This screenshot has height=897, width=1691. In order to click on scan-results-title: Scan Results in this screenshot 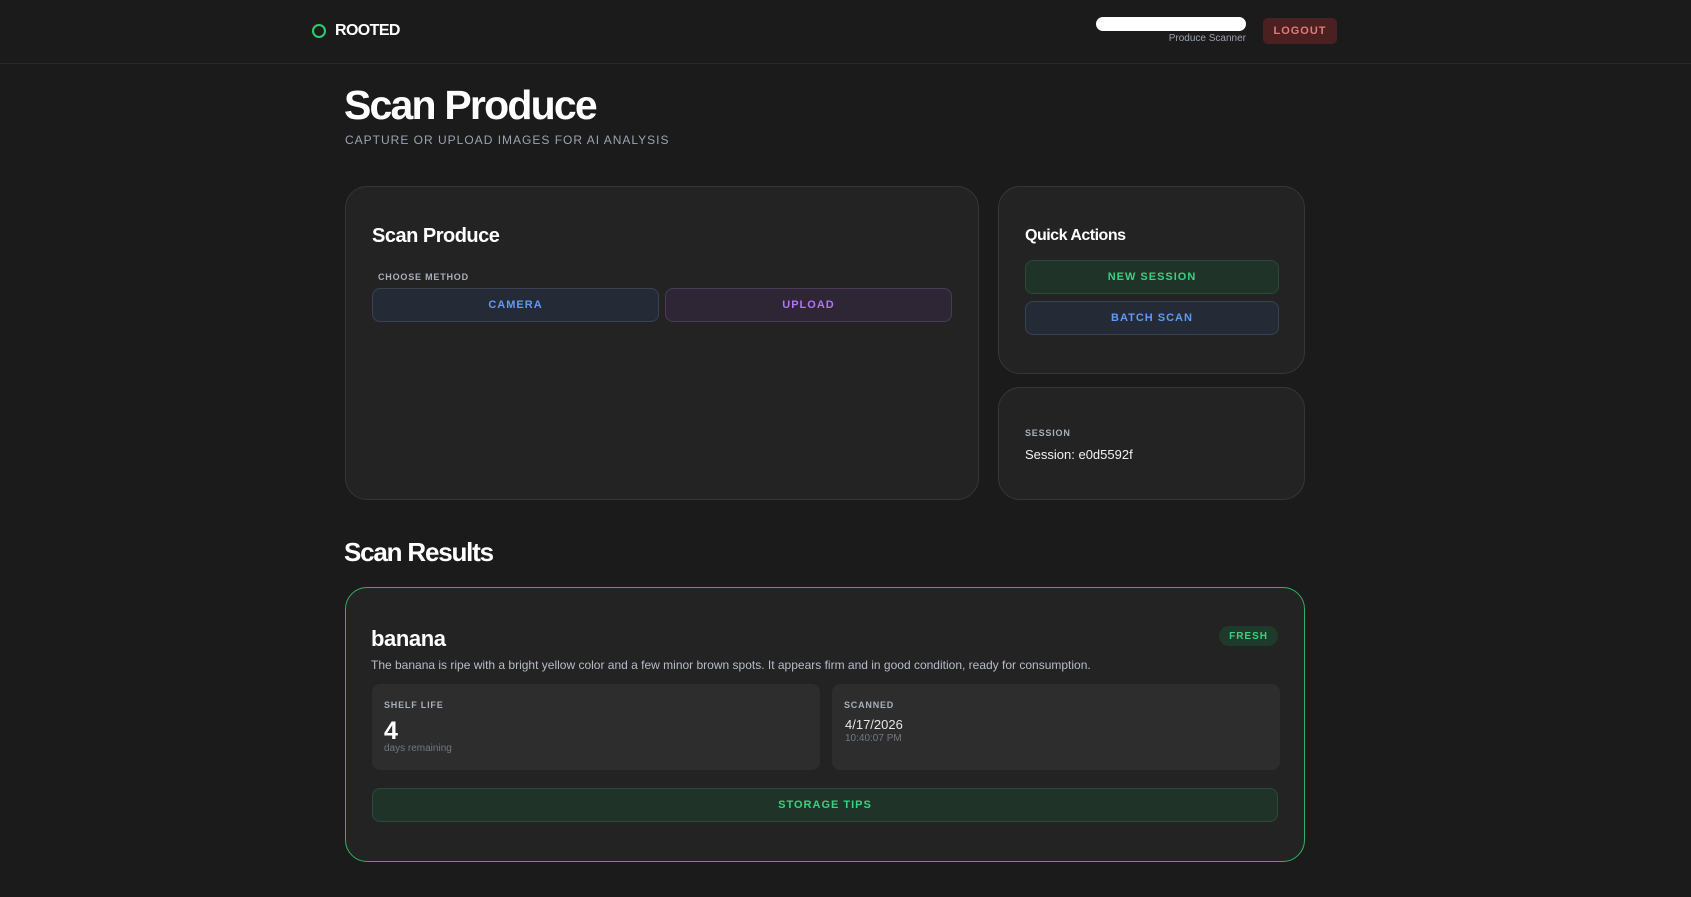, I will do `click(419, 552)`.